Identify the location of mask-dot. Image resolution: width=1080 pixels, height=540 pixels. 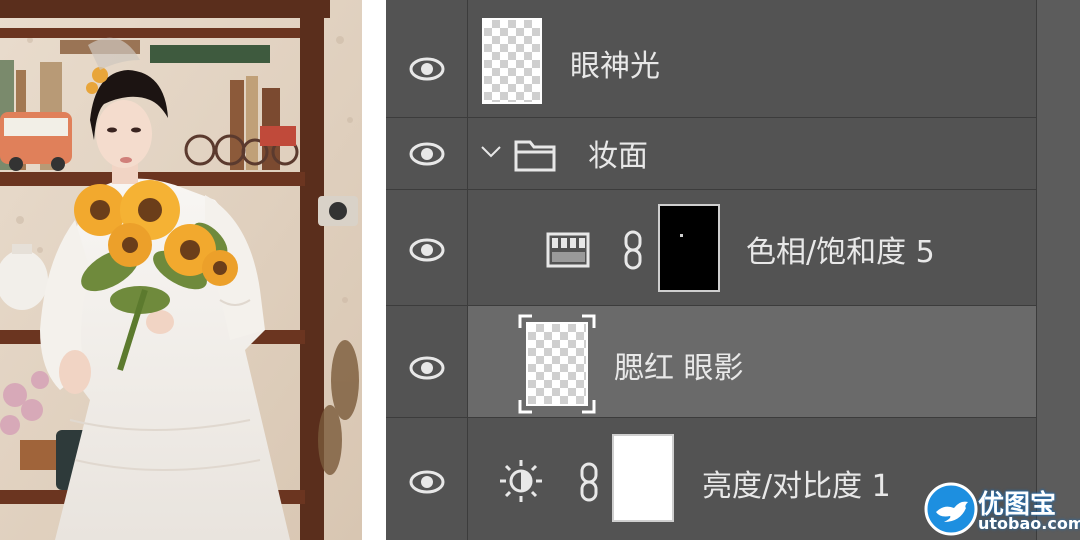
(681, 235).